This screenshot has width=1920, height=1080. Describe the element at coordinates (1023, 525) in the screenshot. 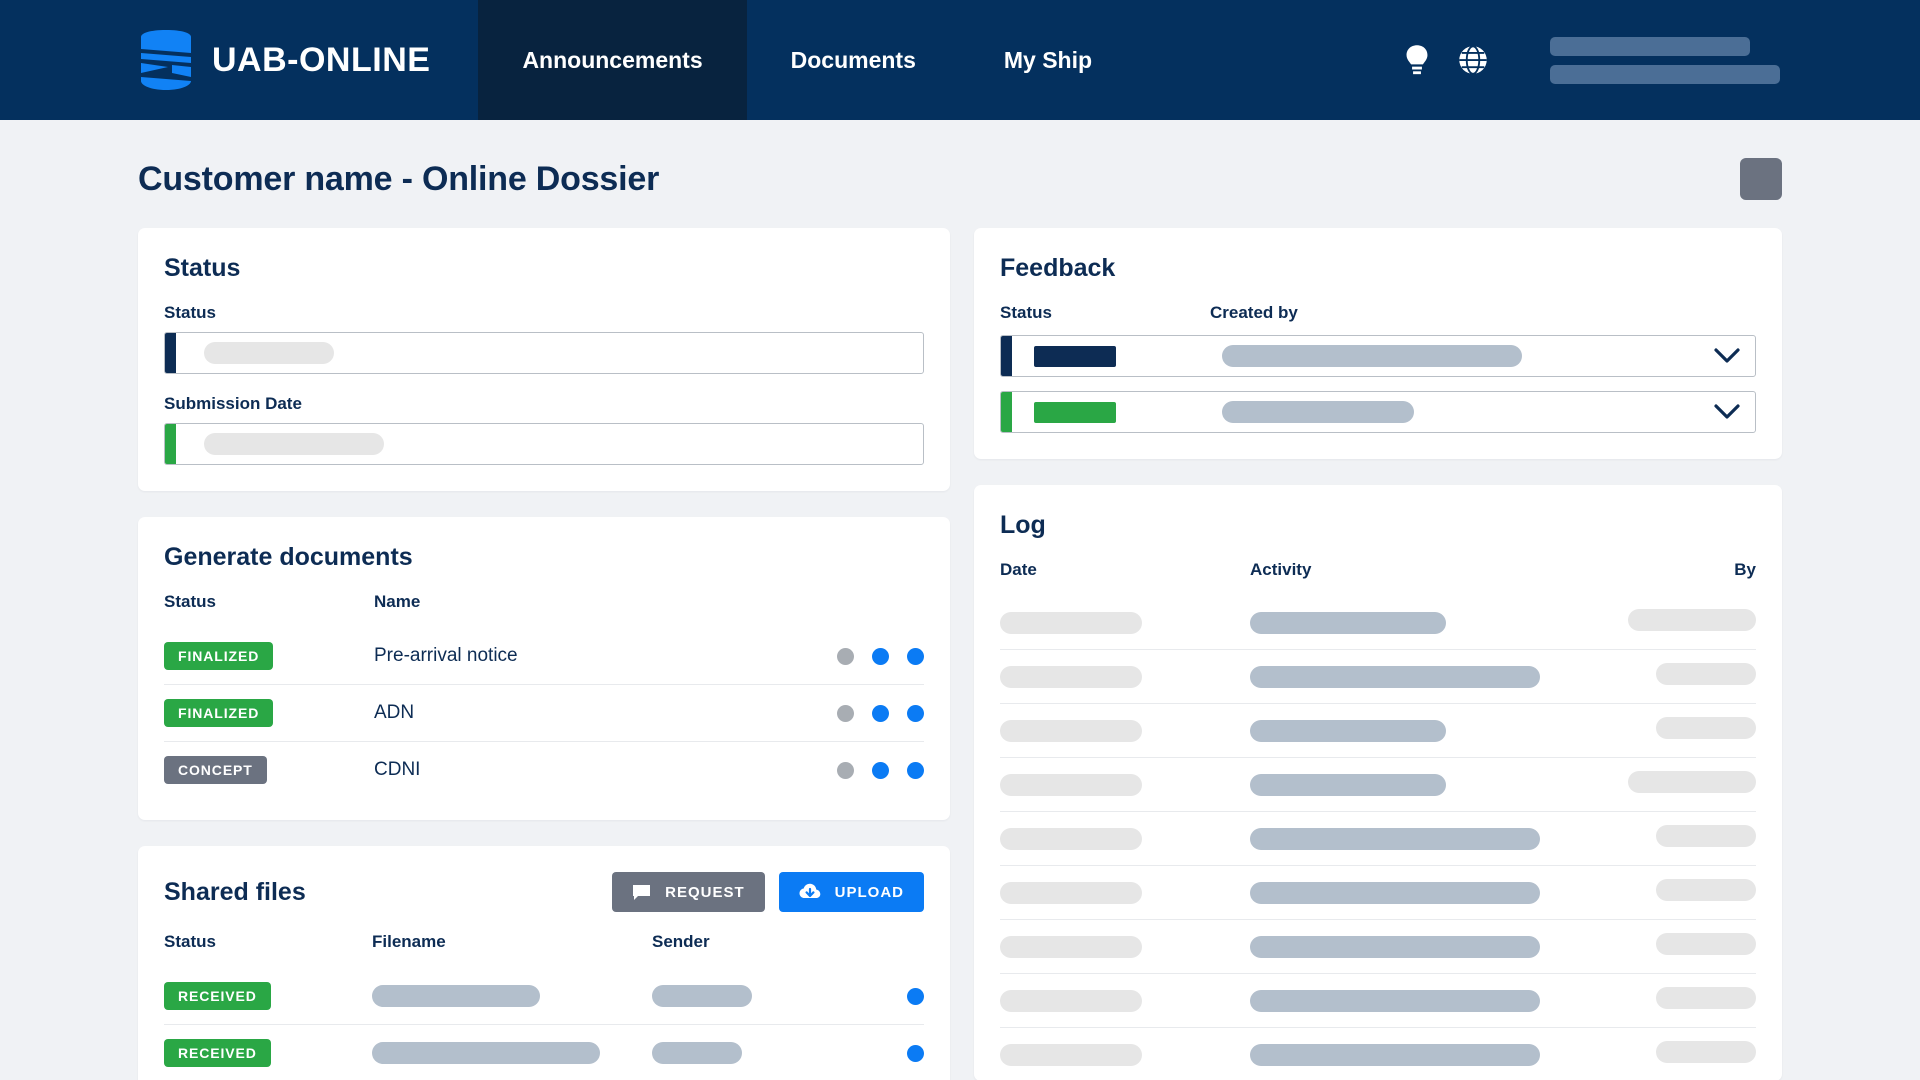

I see `log-title: Log` at that location.